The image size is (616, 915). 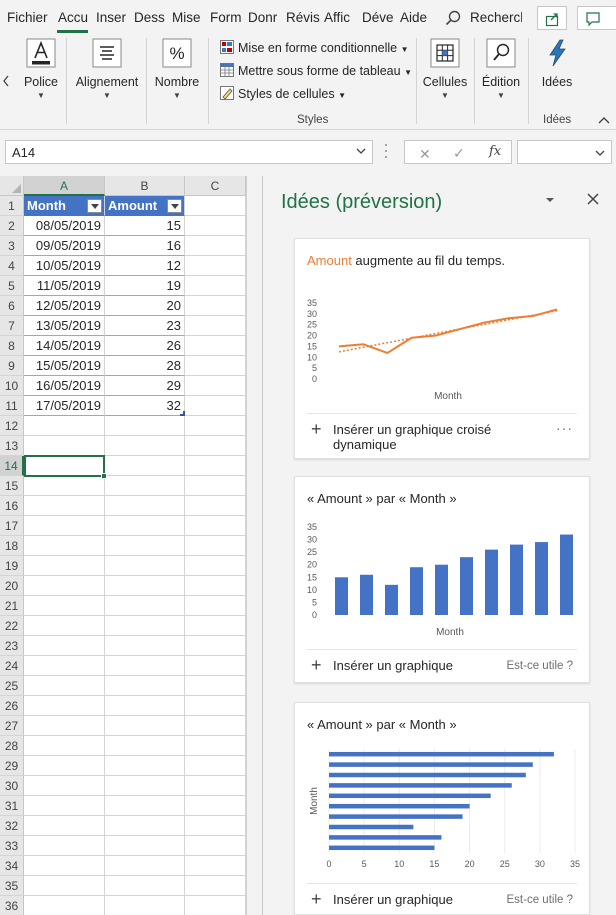 I want to click on month-cell: 15/05/2019, so click(x=64, y=366).